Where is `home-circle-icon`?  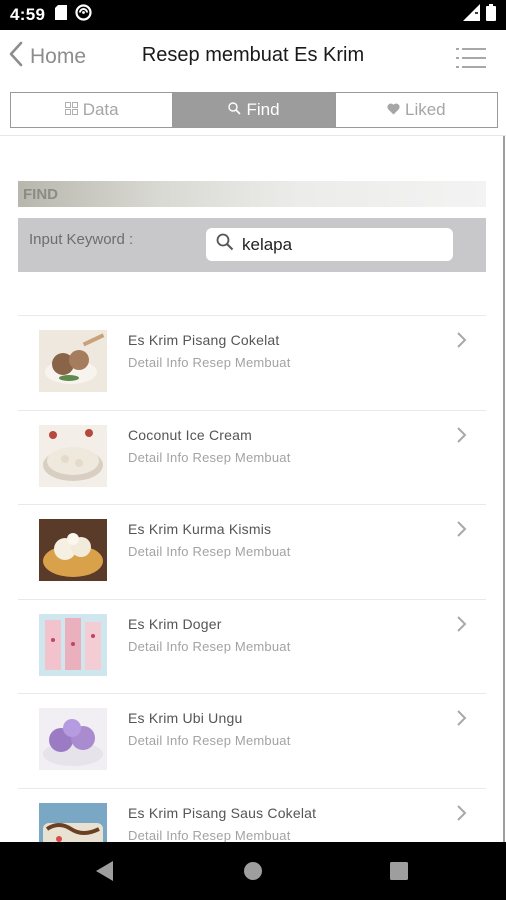
home-circle-icon is located at coordinates (253, 871).